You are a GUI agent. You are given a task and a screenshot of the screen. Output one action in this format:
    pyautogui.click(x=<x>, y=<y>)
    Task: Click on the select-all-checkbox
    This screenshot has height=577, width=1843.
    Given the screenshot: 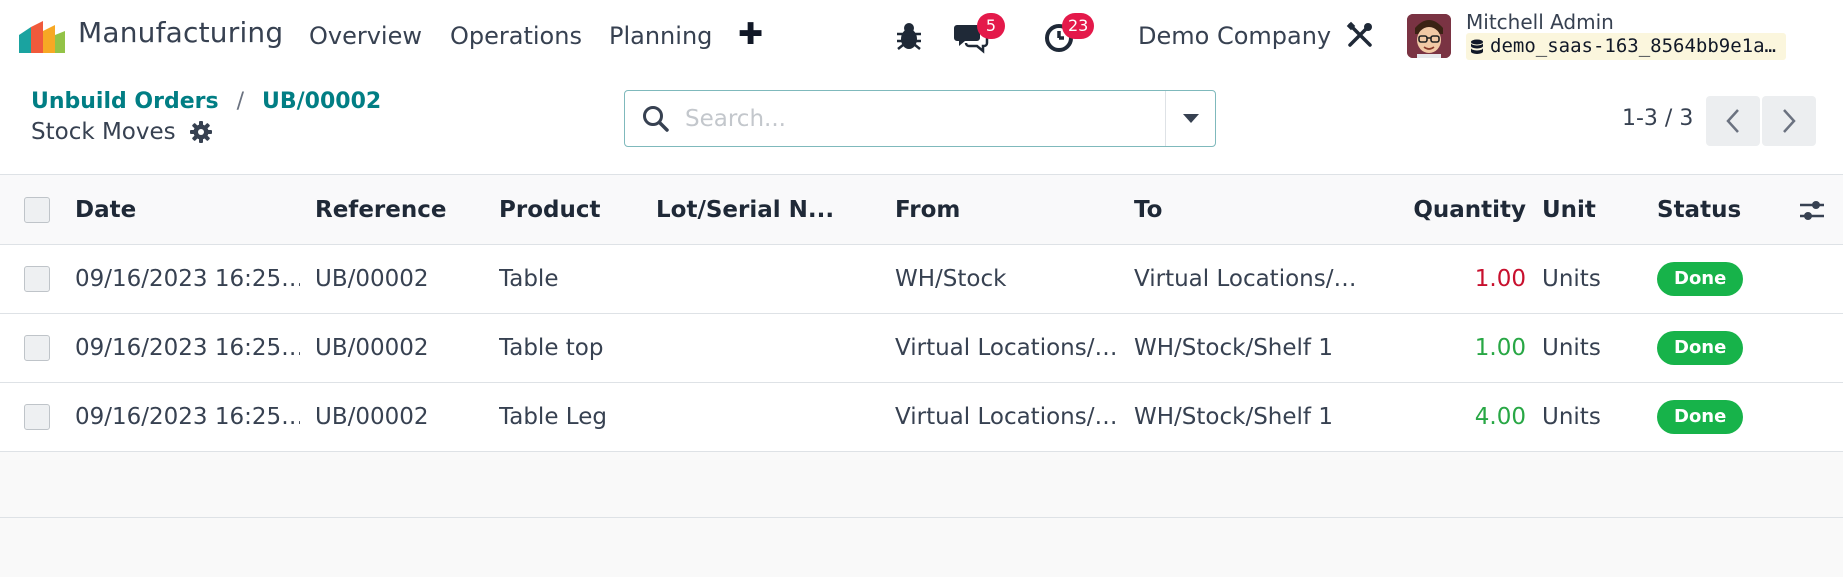 What is the action you would take?
    pyautogui.click(x=37, y=209)
    